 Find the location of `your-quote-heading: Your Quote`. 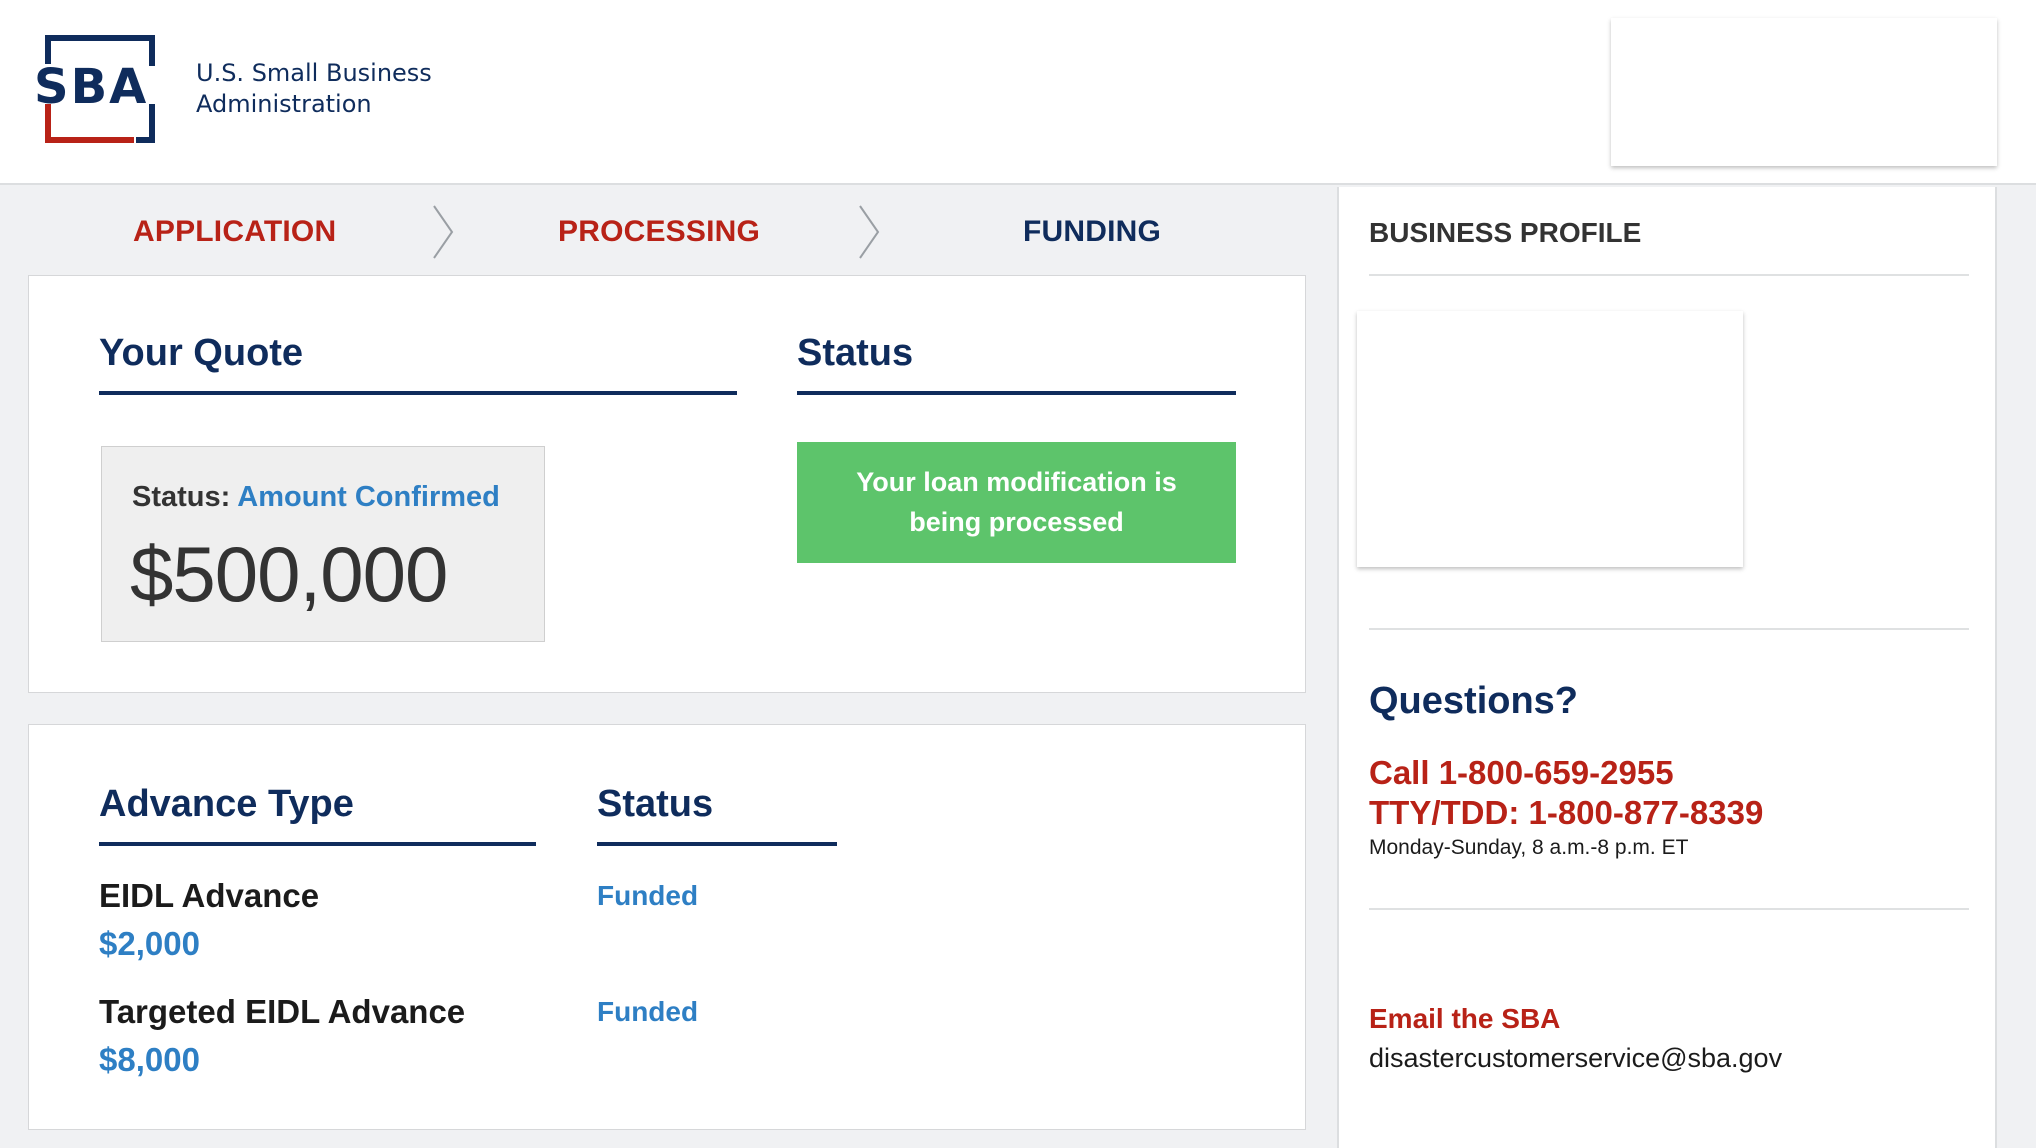

your-quote-heading: Your Quote is located at coordinates (201, 353).